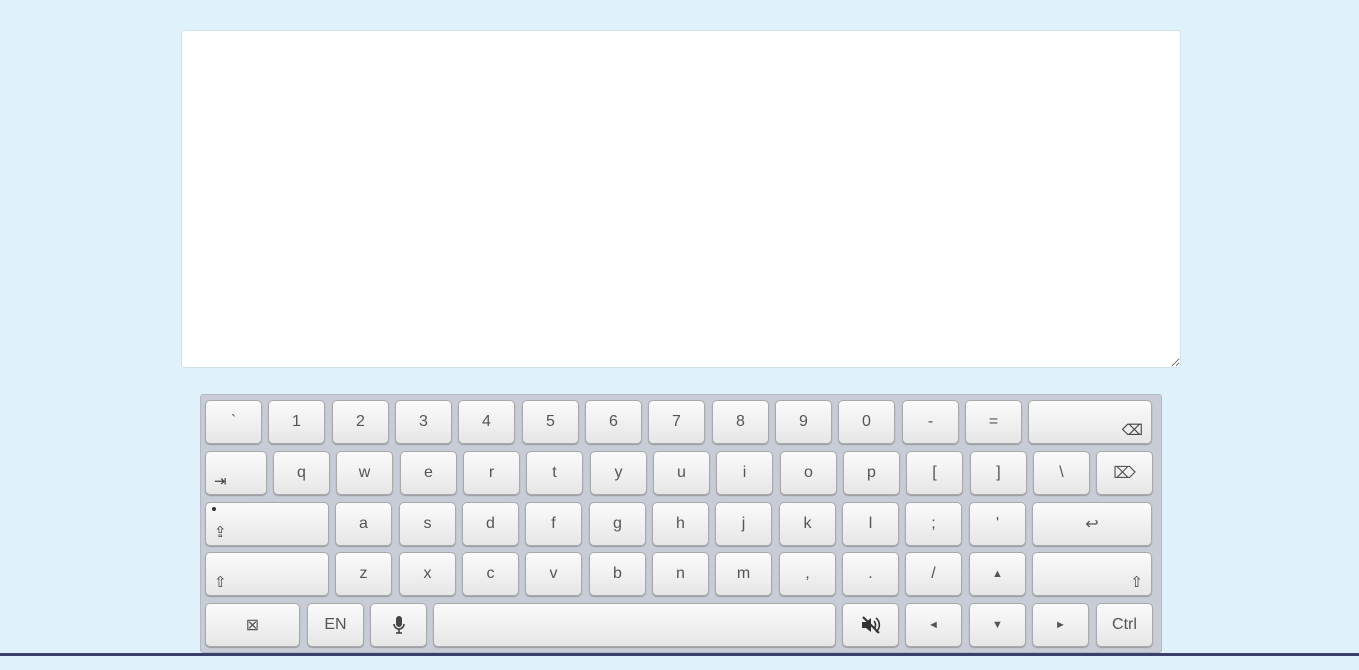 This screenshot has width=1359, height=670. I want to click on microphone-icon, so click(399, 625).